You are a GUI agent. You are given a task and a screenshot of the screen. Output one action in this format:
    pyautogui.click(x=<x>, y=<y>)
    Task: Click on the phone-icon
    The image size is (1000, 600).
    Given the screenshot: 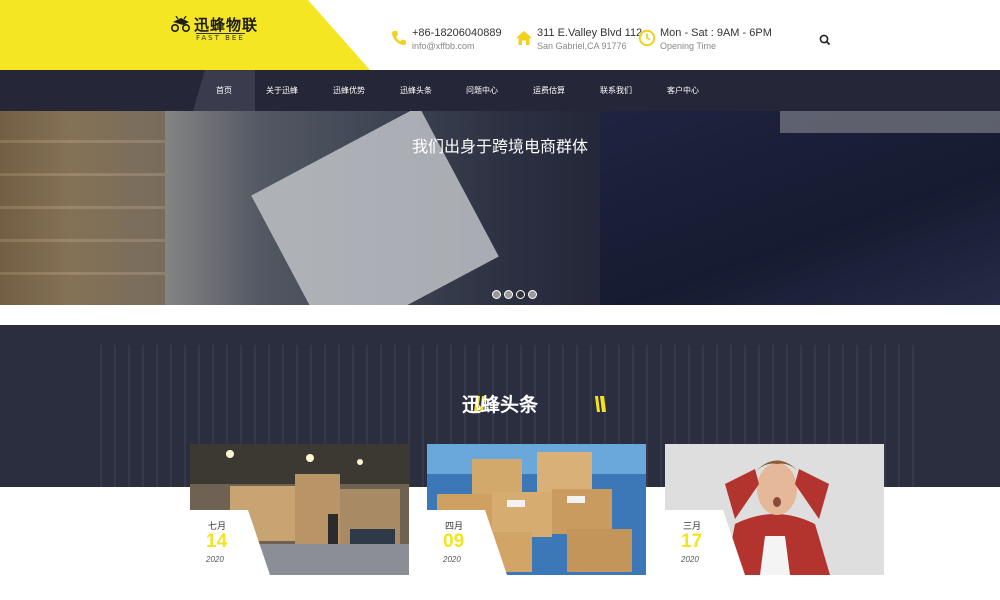 What is the action you would take?
    pyautogui.click(x=399, y=38)
    